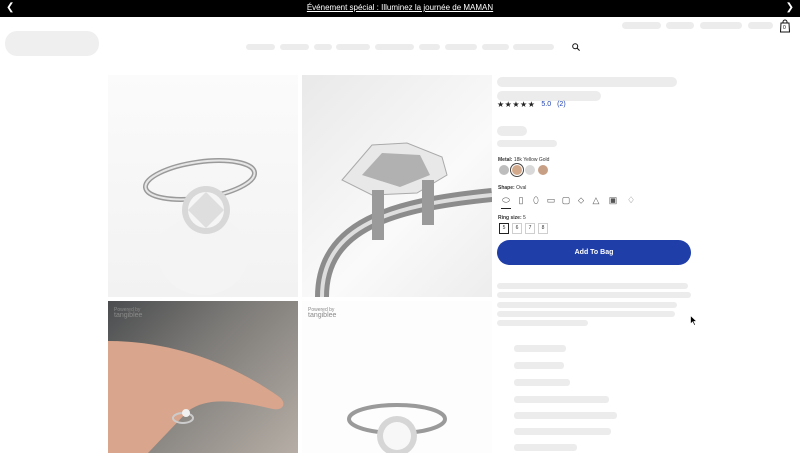 The height and width of the screenshot is (453, 800). What do you see at coordinates (527, 143) in the screenshot?
I see `price-note-placeholder` at bounding box center [527, 143].